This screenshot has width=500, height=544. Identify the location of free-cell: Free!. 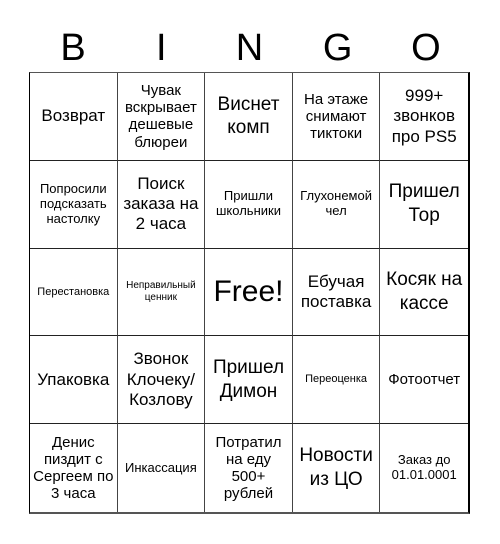
(249, 292).